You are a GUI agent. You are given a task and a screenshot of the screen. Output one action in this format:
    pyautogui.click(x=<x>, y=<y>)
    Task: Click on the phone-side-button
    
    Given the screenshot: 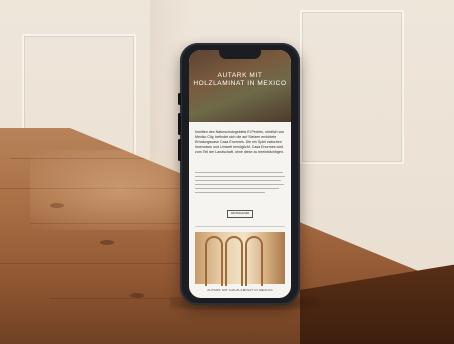 What is the action you would take?
    pyautogui.click(x=179, y=99)
    